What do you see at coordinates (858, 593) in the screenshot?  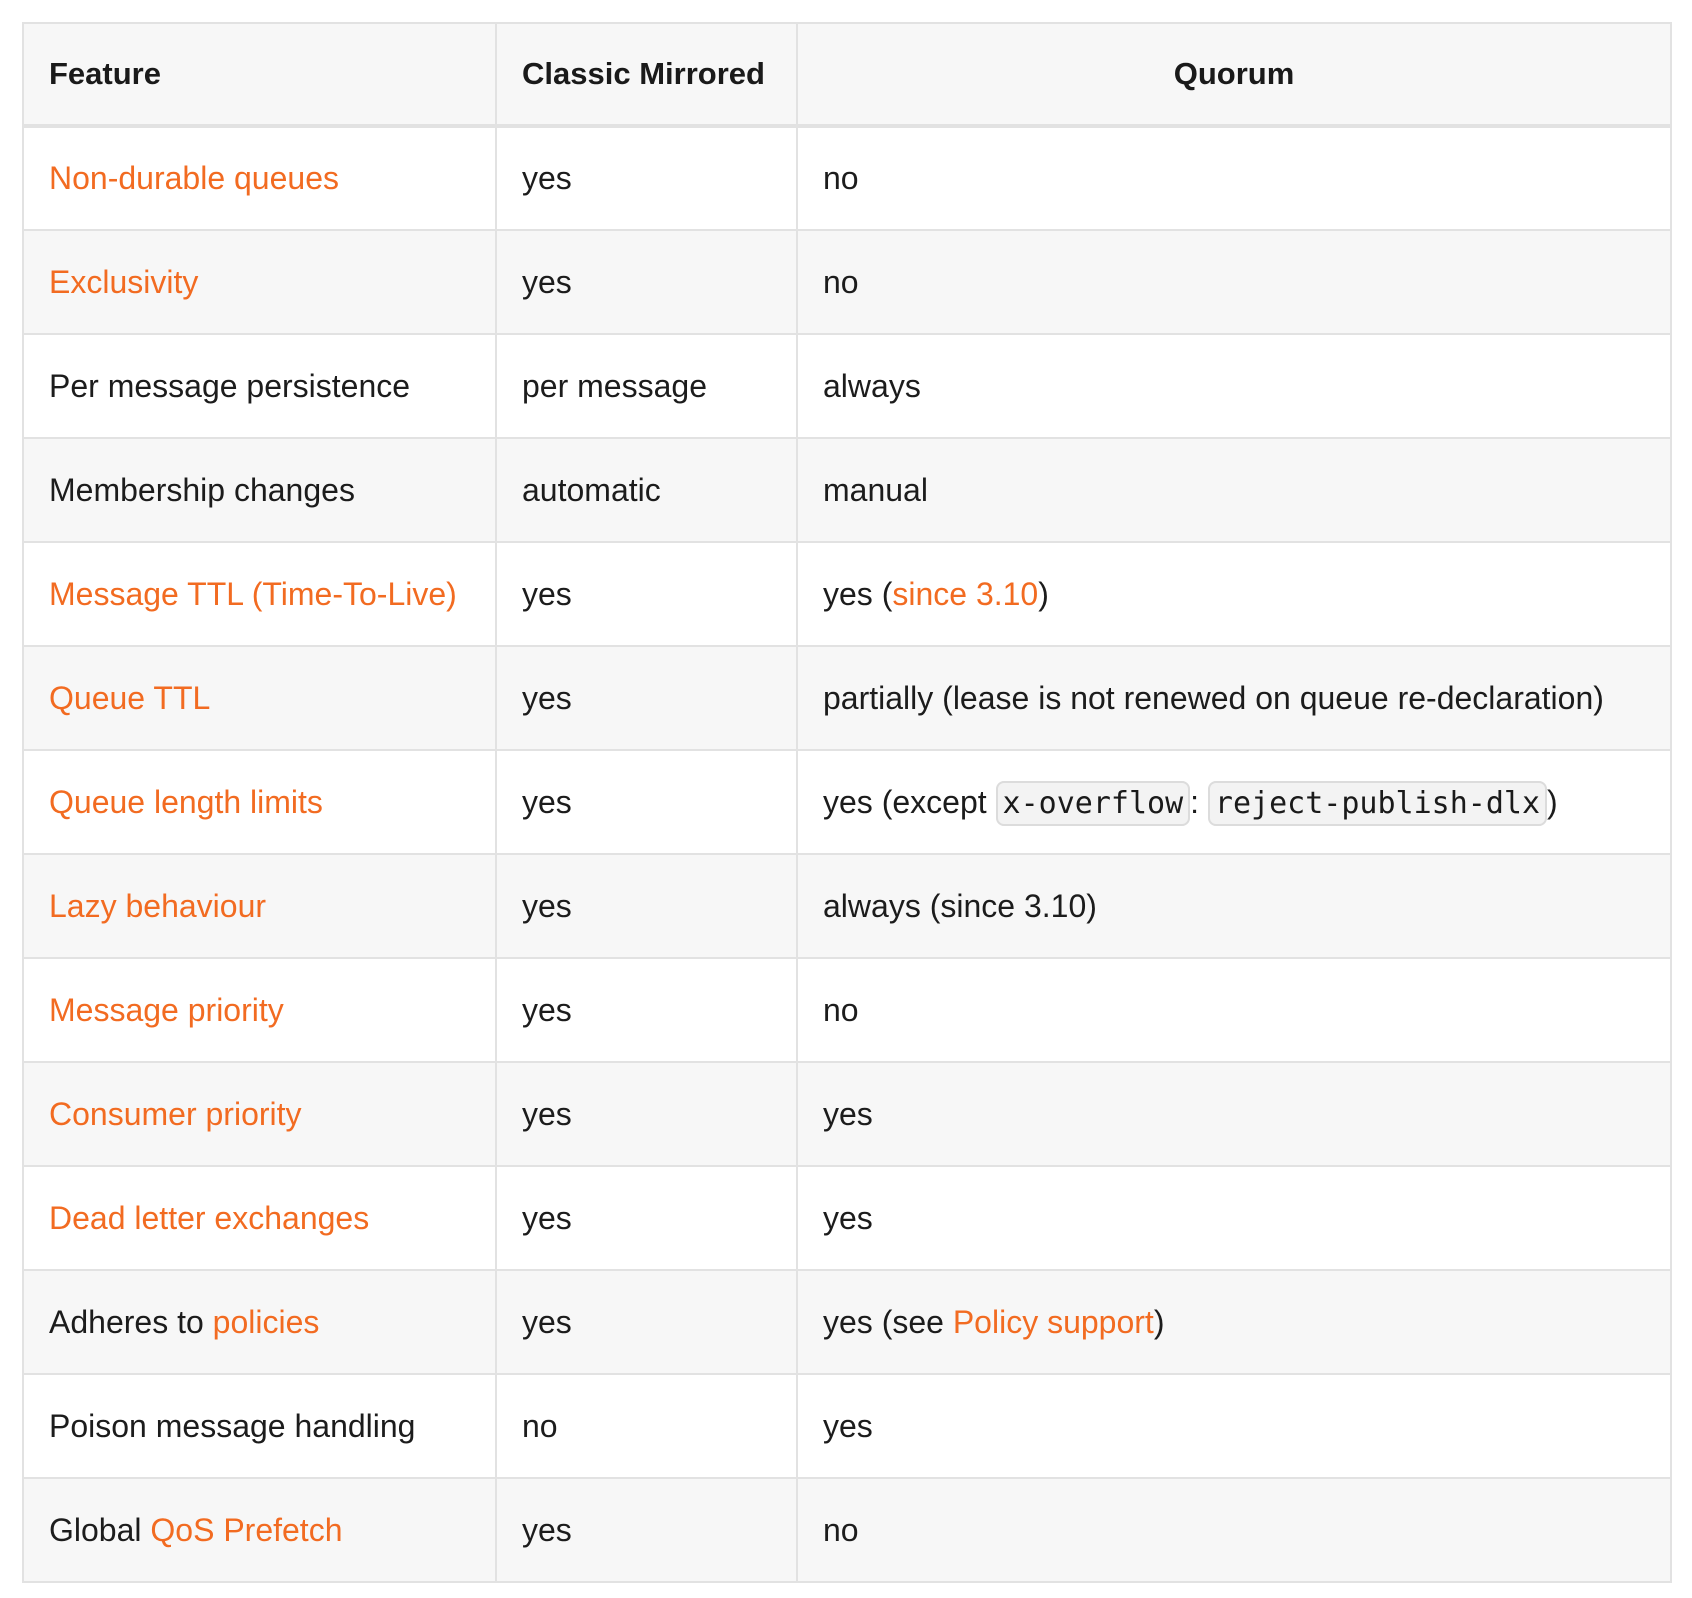 I see `cell-text: yes (` at bounding box center [858, 593].